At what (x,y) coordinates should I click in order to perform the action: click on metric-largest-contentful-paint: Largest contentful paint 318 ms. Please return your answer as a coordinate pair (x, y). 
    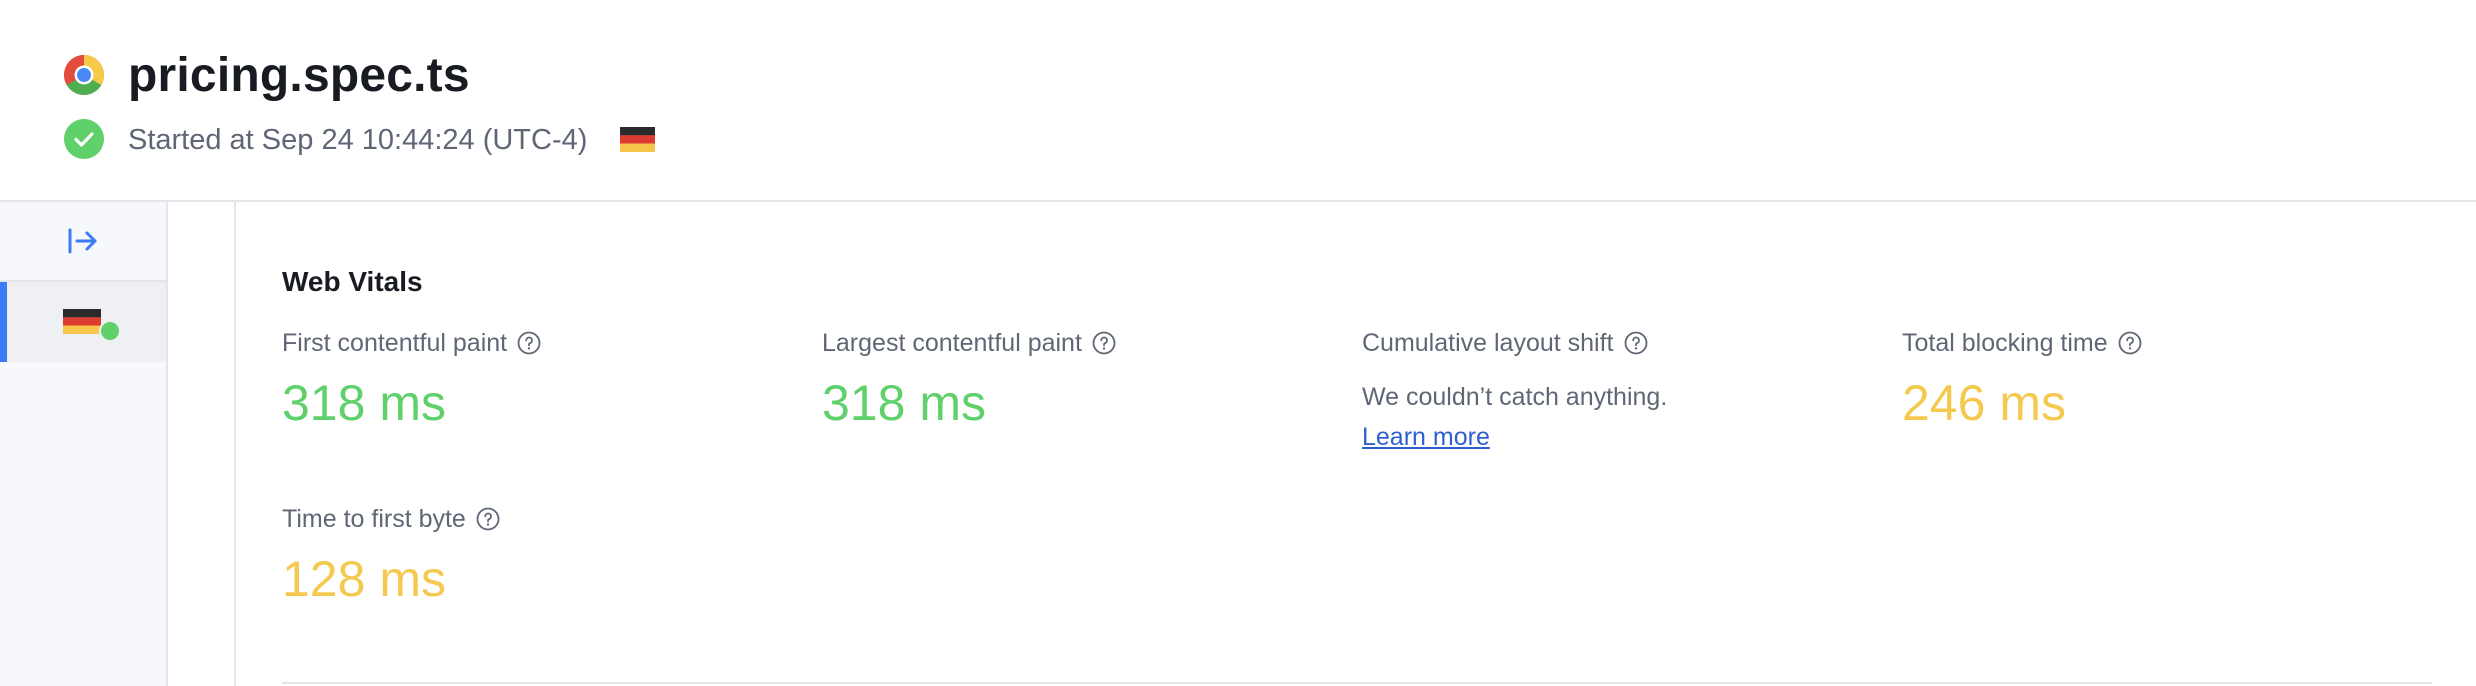
    Looking at the image, I should click on (969, 380).